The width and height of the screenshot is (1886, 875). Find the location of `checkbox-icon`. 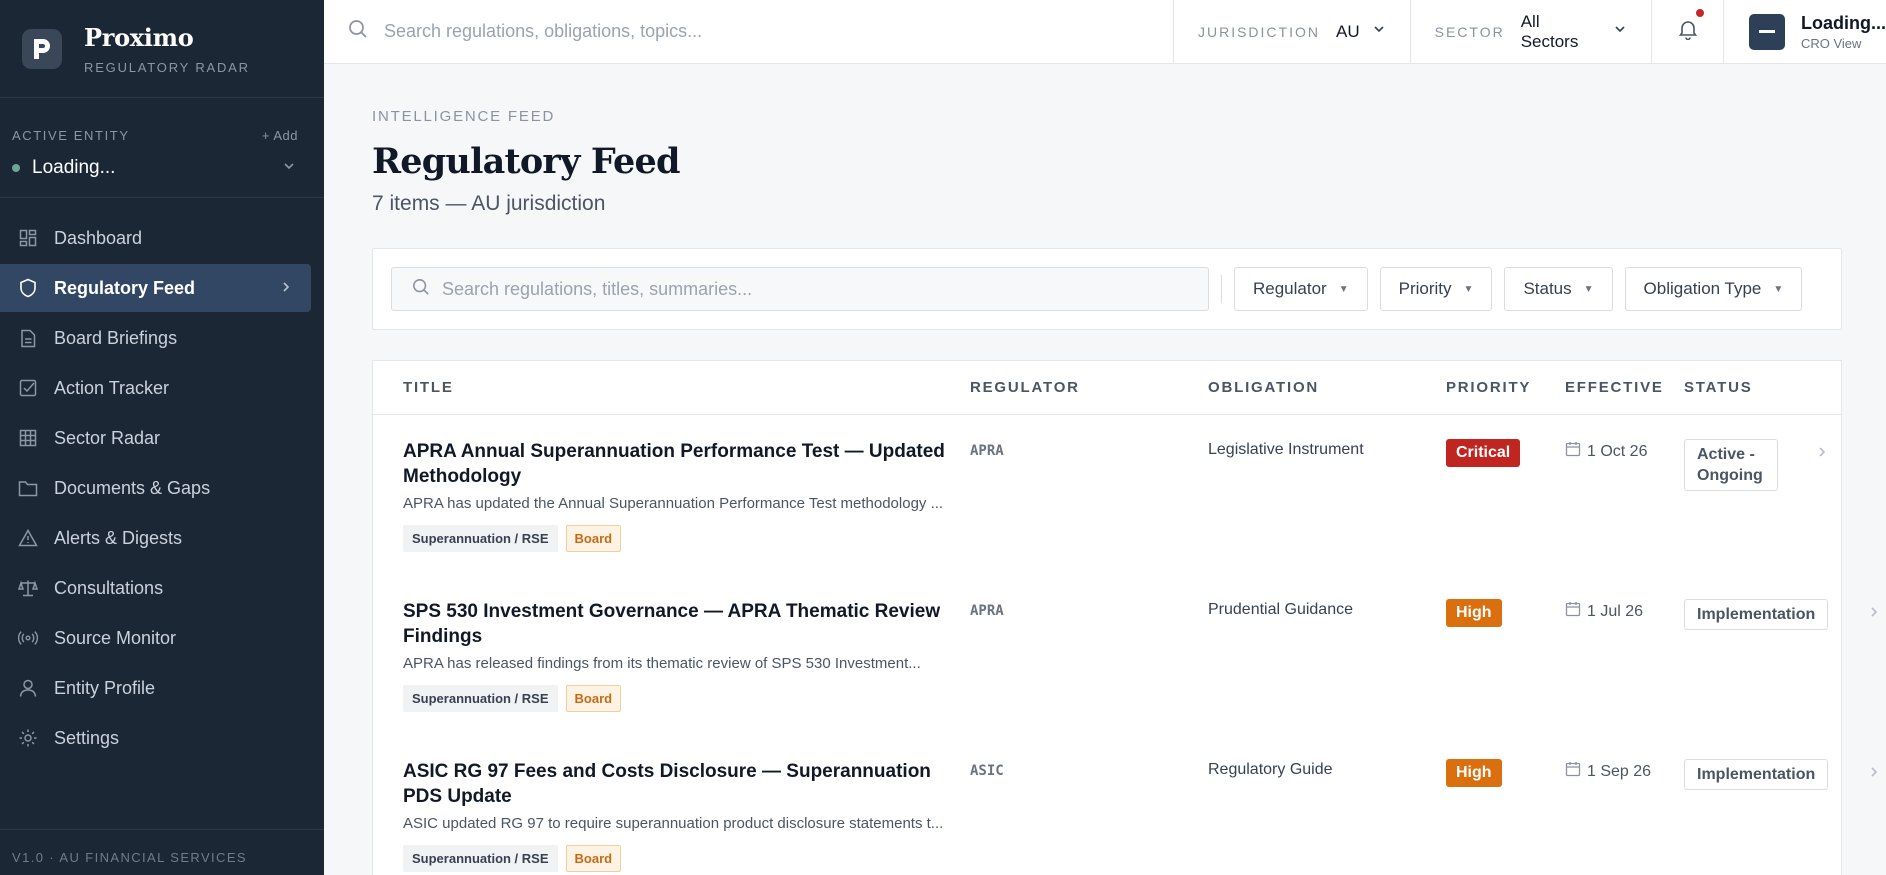

checkbox-icon is located at coordinates (28, 388).